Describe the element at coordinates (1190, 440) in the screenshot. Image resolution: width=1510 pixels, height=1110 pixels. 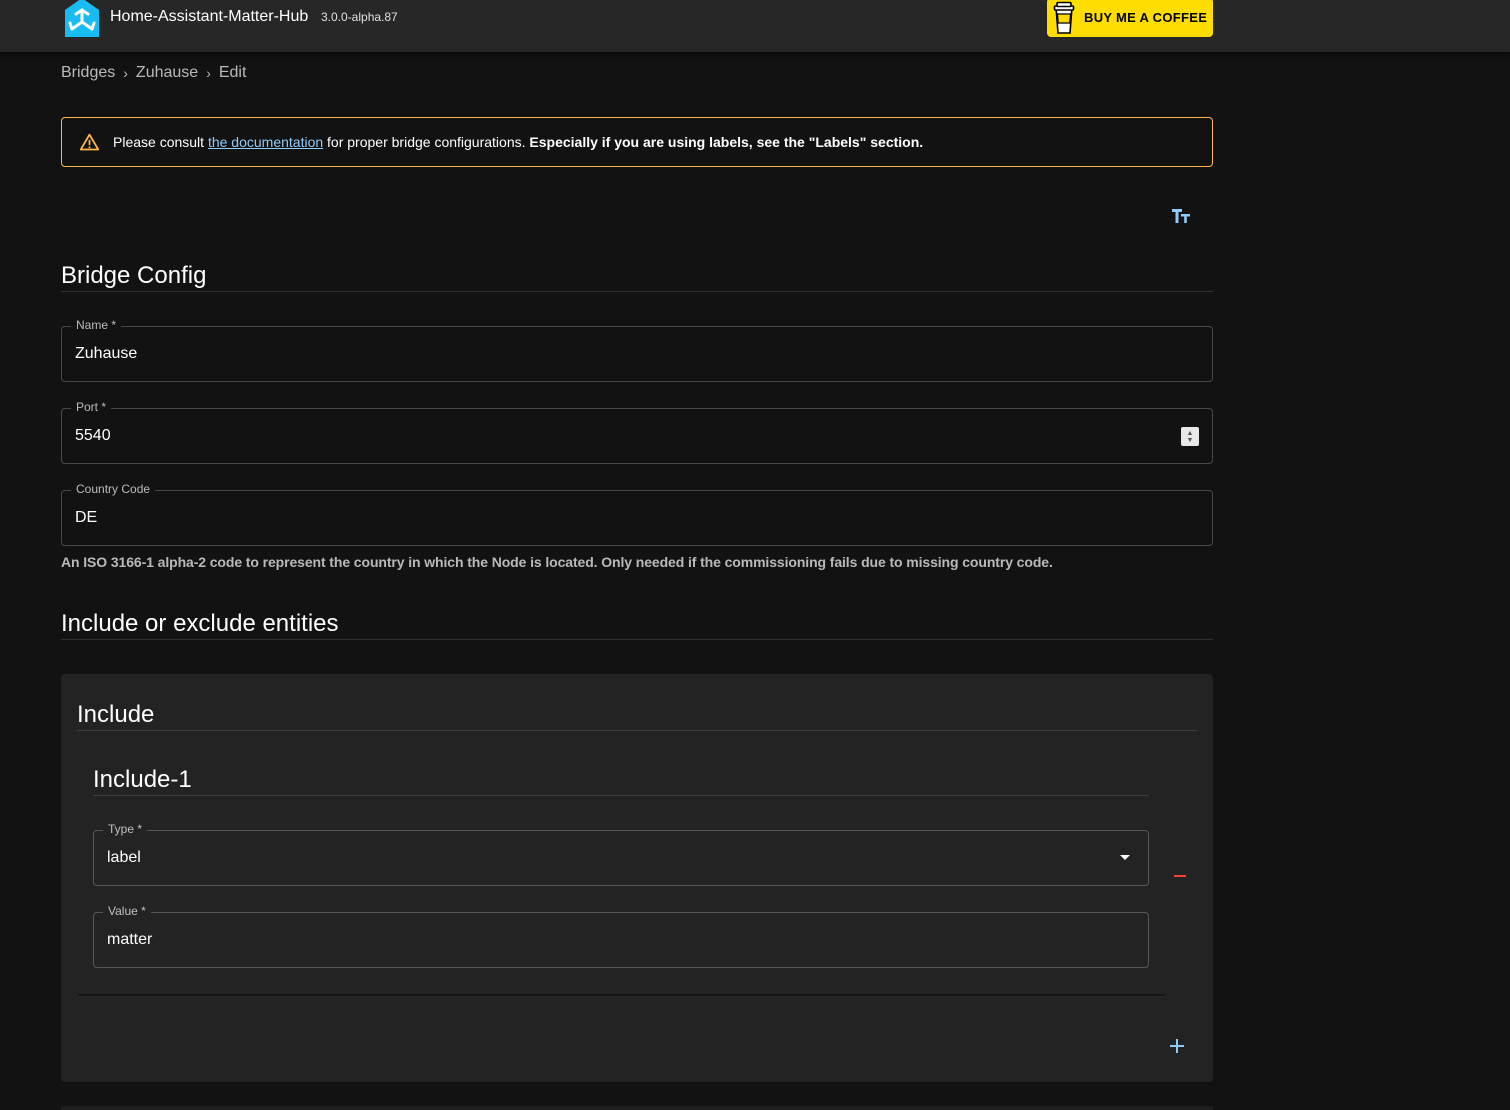
I see `chevron-down-icon: ▼` at that location.